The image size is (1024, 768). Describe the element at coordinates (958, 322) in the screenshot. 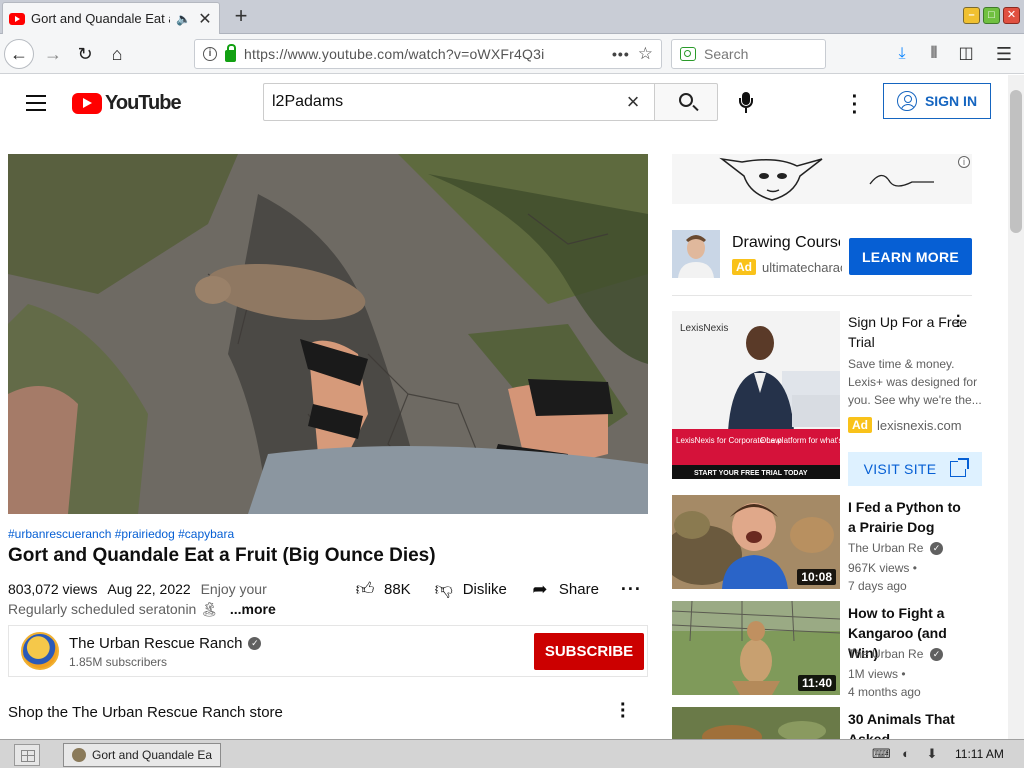

I see `ad2-more-icon: · · ·` at that location.